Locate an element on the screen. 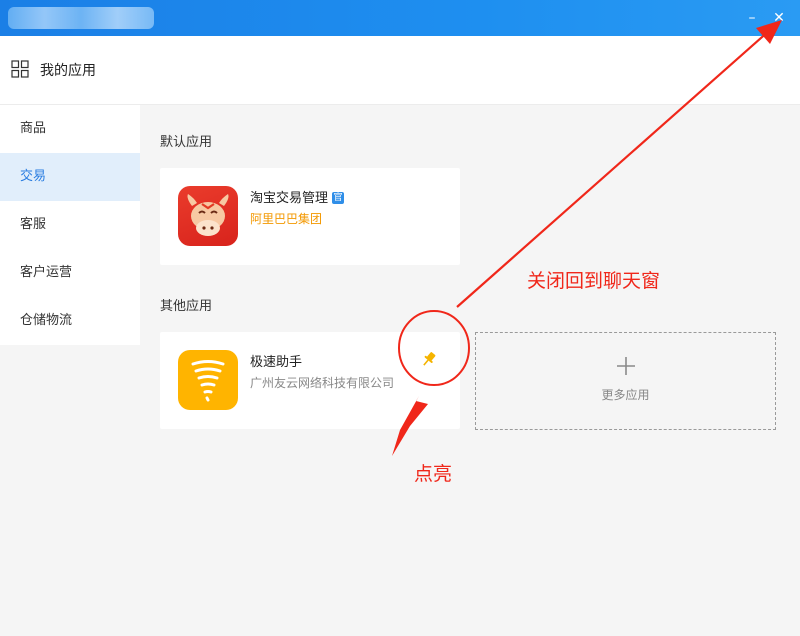  sidebar-item-customer-service: 客服 is located at coordinates (70, 225).